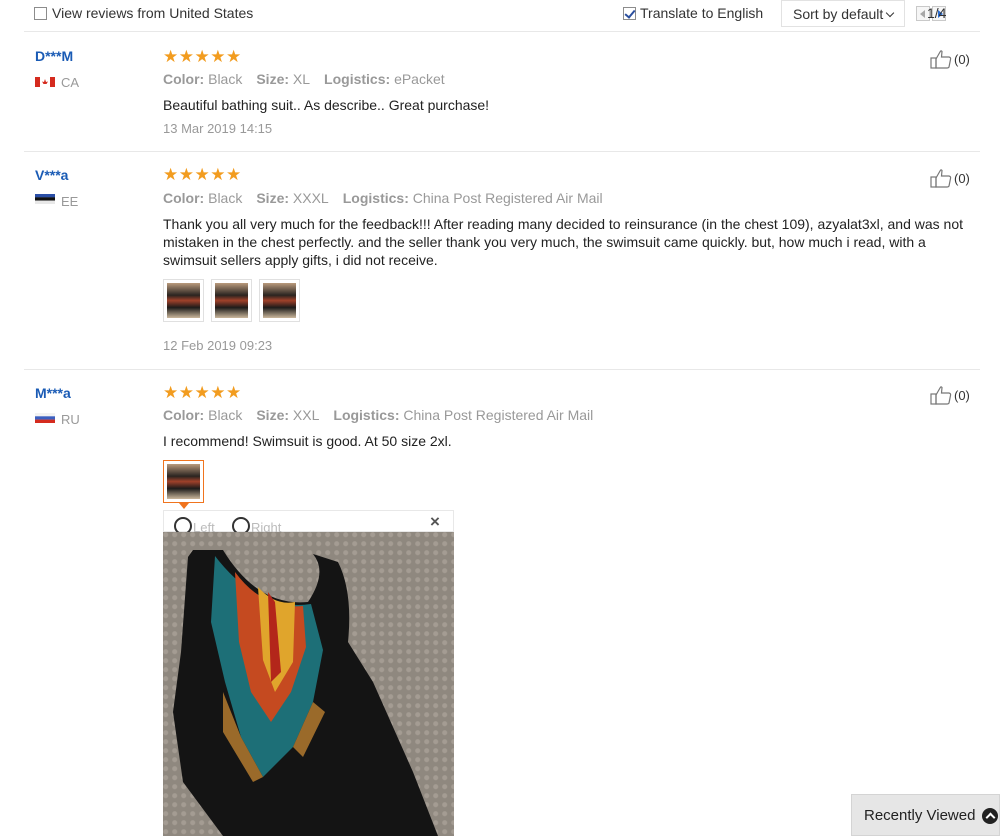 The image size is (1000, 836). I want to click on viewer-toolbar: Left Right ×, so click(308, 522).